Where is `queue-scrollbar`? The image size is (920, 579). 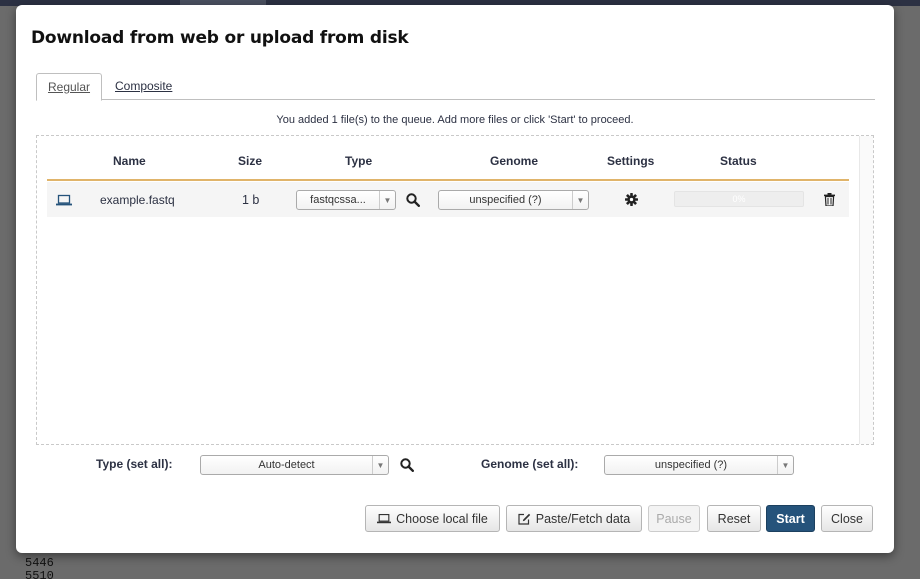
queue-scrollbar is located at coordinates (866, 290).